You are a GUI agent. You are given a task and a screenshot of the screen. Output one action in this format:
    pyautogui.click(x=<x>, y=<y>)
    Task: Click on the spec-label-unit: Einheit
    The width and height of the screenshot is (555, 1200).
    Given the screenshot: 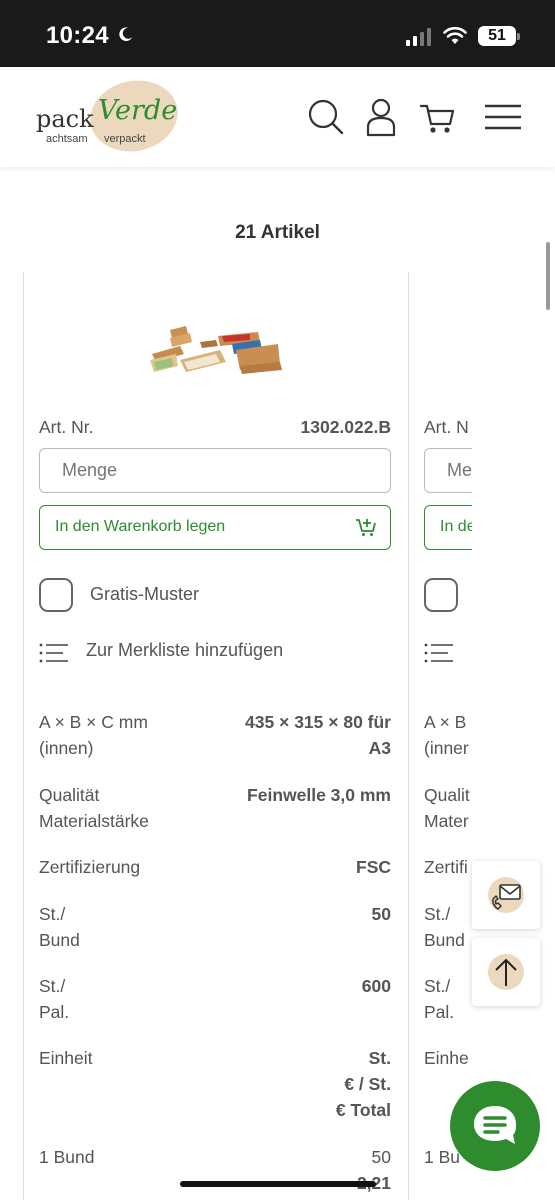 What is the action you would take?
    pyautogui.click(x=66, y=1058)
    